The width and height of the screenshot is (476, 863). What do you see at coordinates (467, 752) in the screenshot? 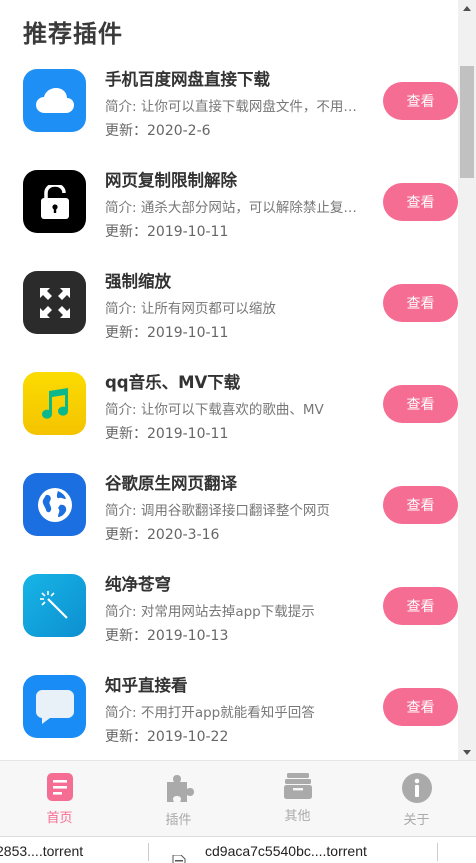
I see `scroll-down-arrow-icon` at bounding box center [467, 752].